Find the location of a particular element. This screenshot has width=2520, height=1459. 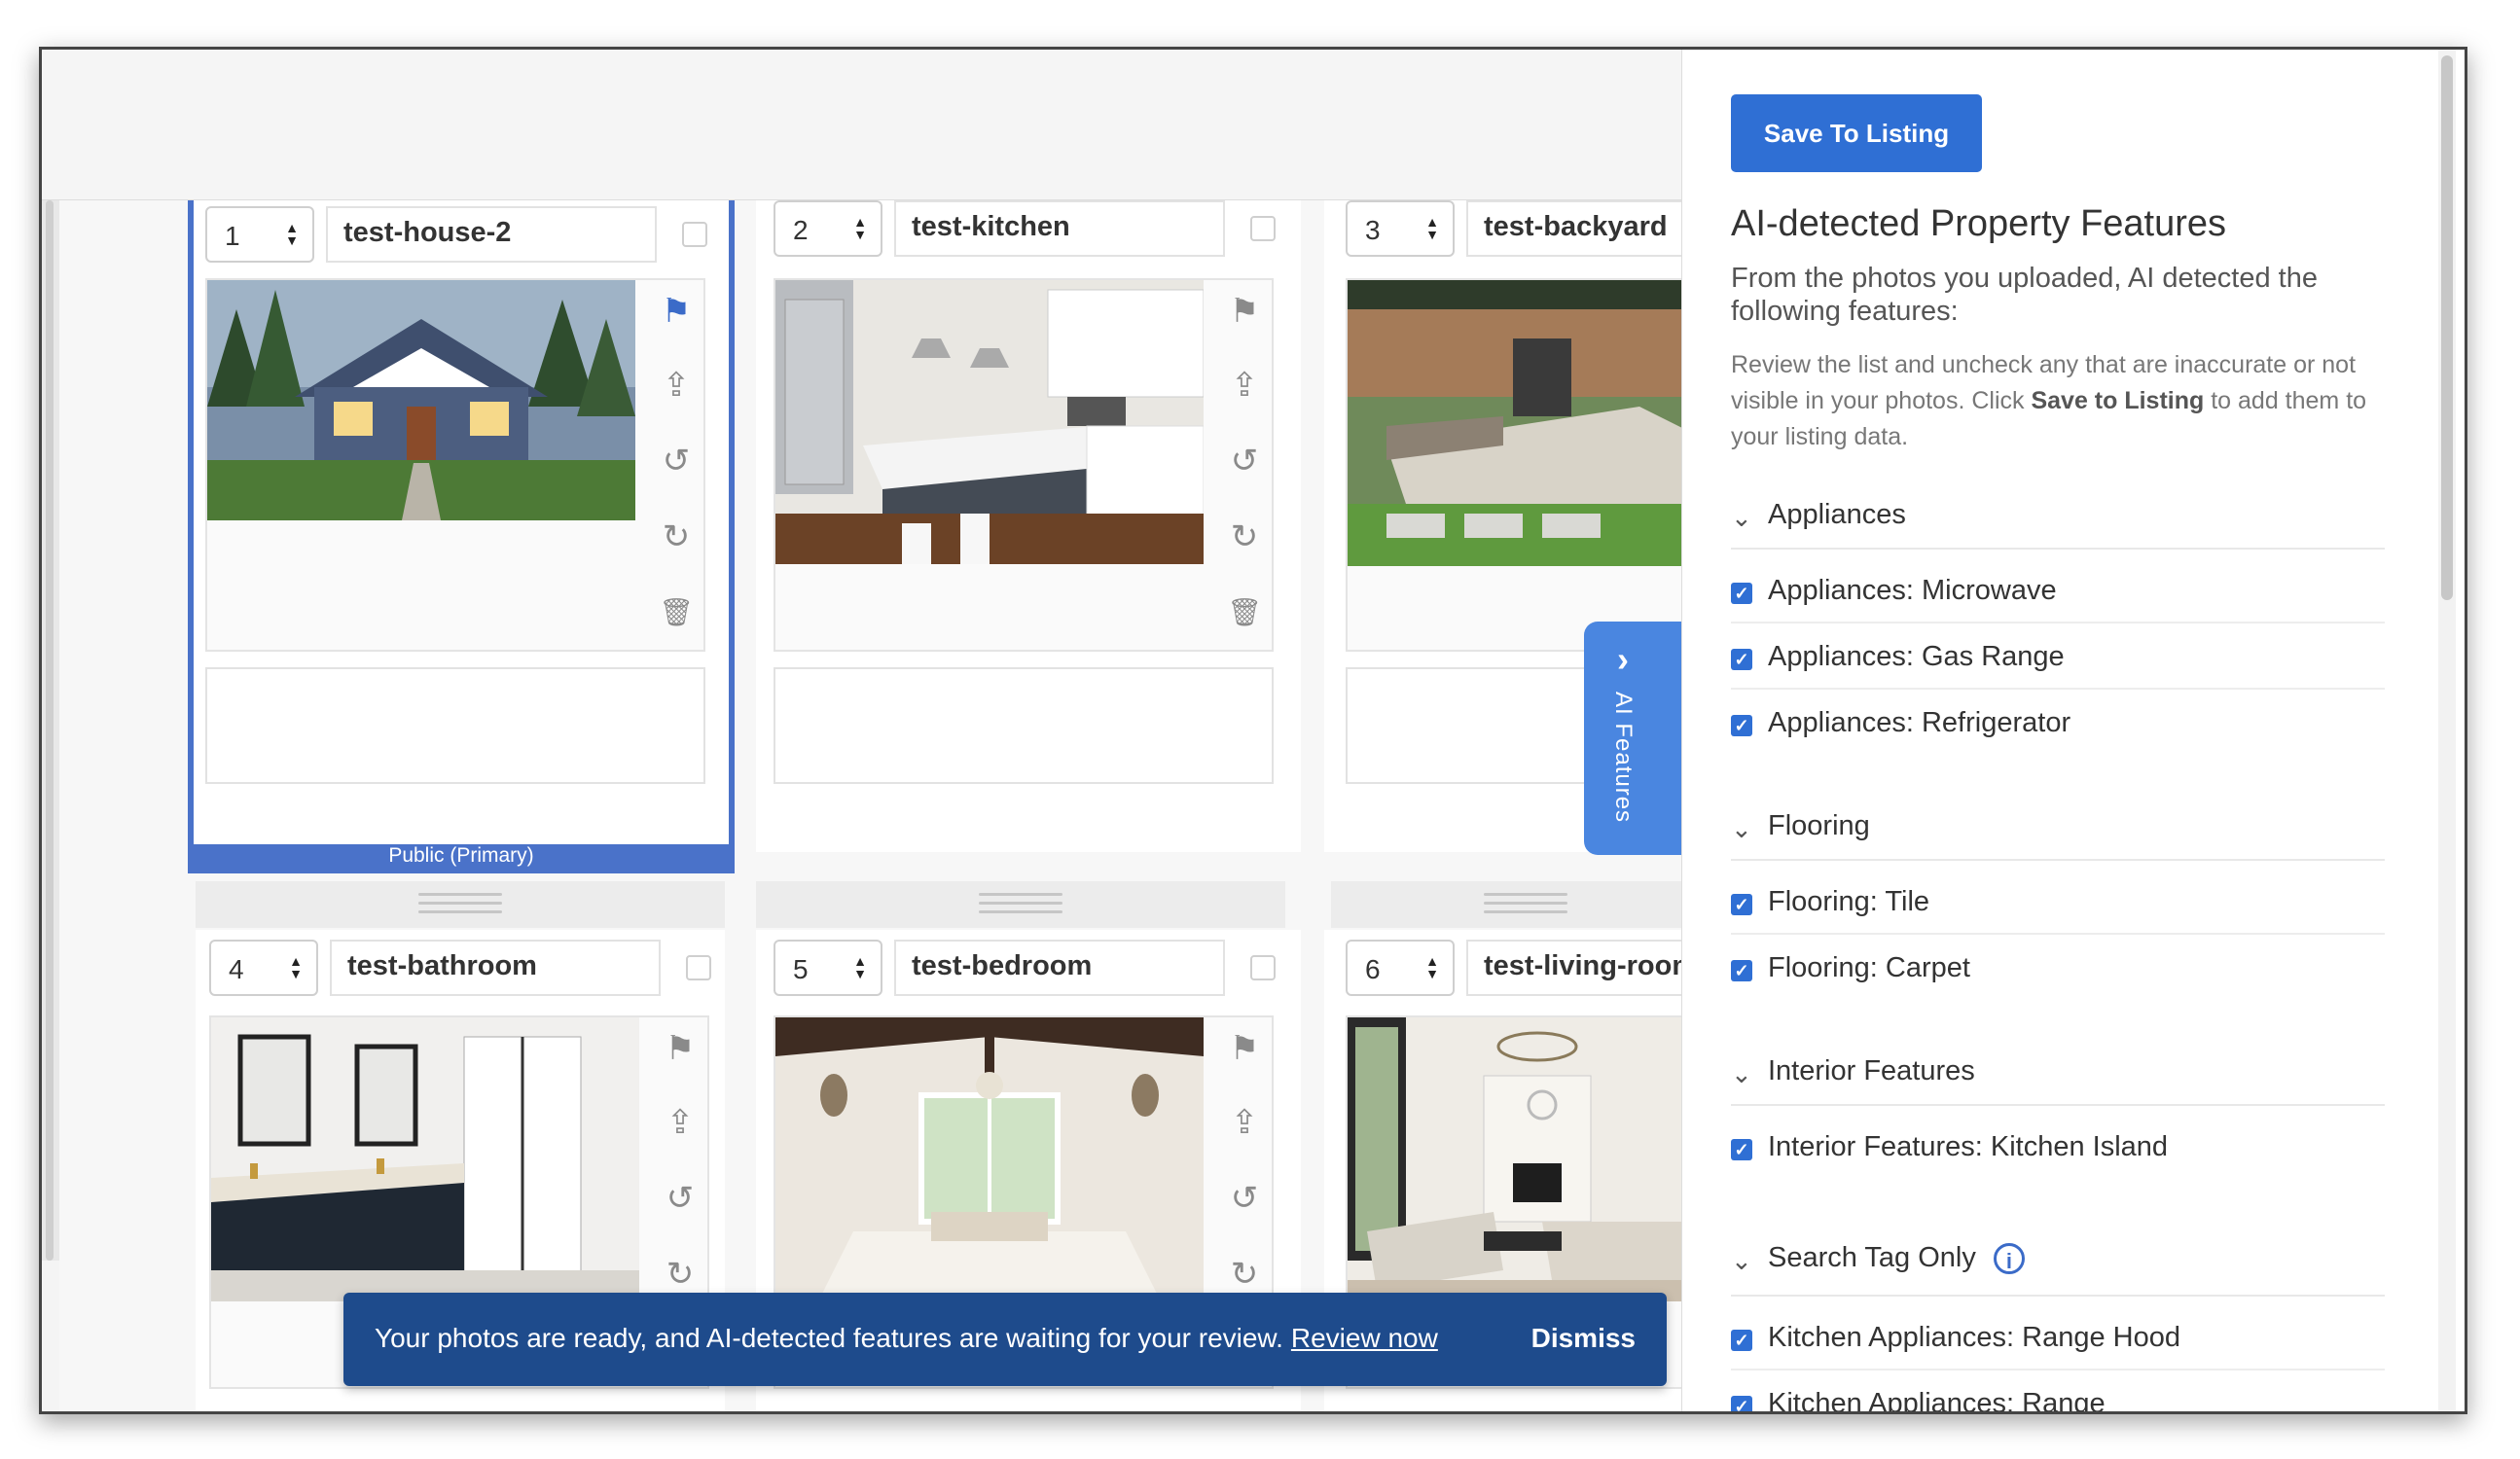

photo-image-house is located at coordinates (421, 400).